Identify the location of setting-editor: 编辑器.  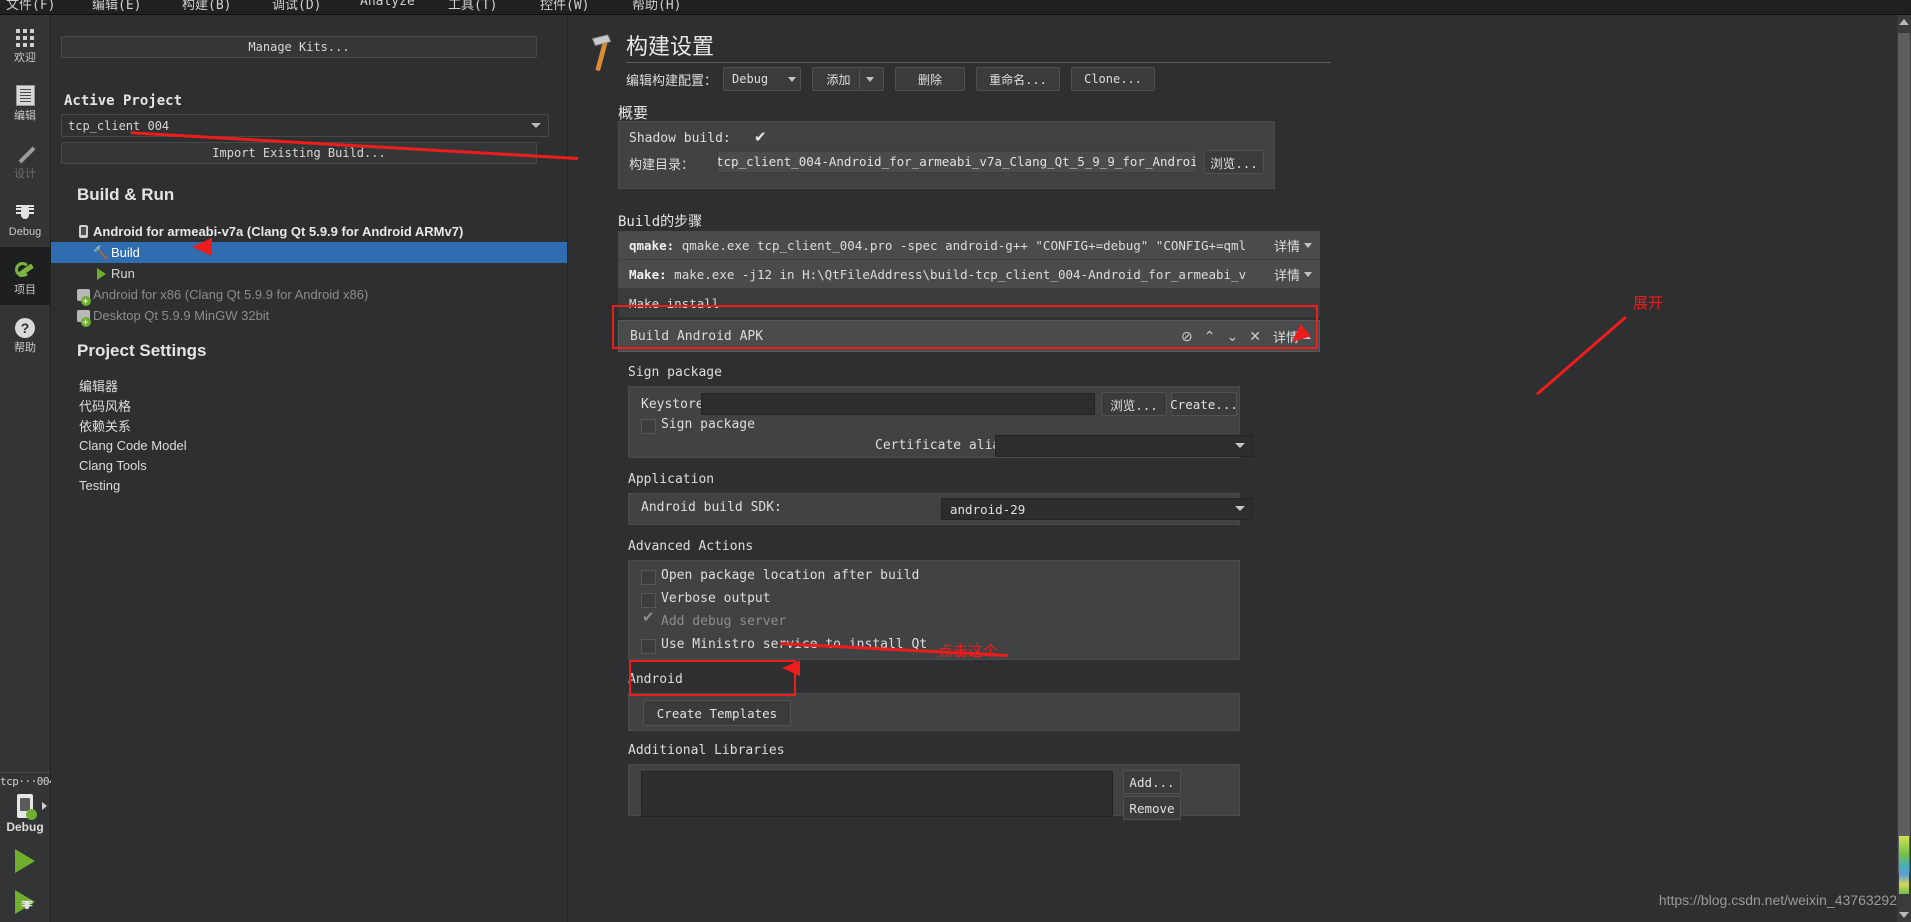
(309, 385).